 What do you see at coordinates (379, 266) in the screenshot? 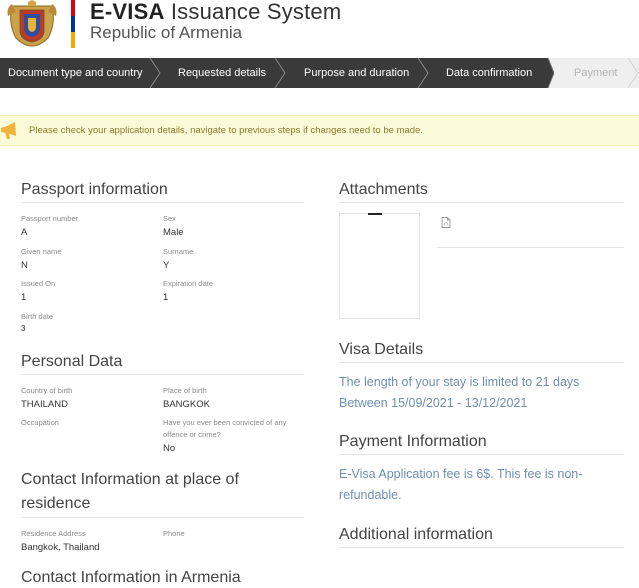
I see `attachment-thumbnail` at bounding box center [379, 266].